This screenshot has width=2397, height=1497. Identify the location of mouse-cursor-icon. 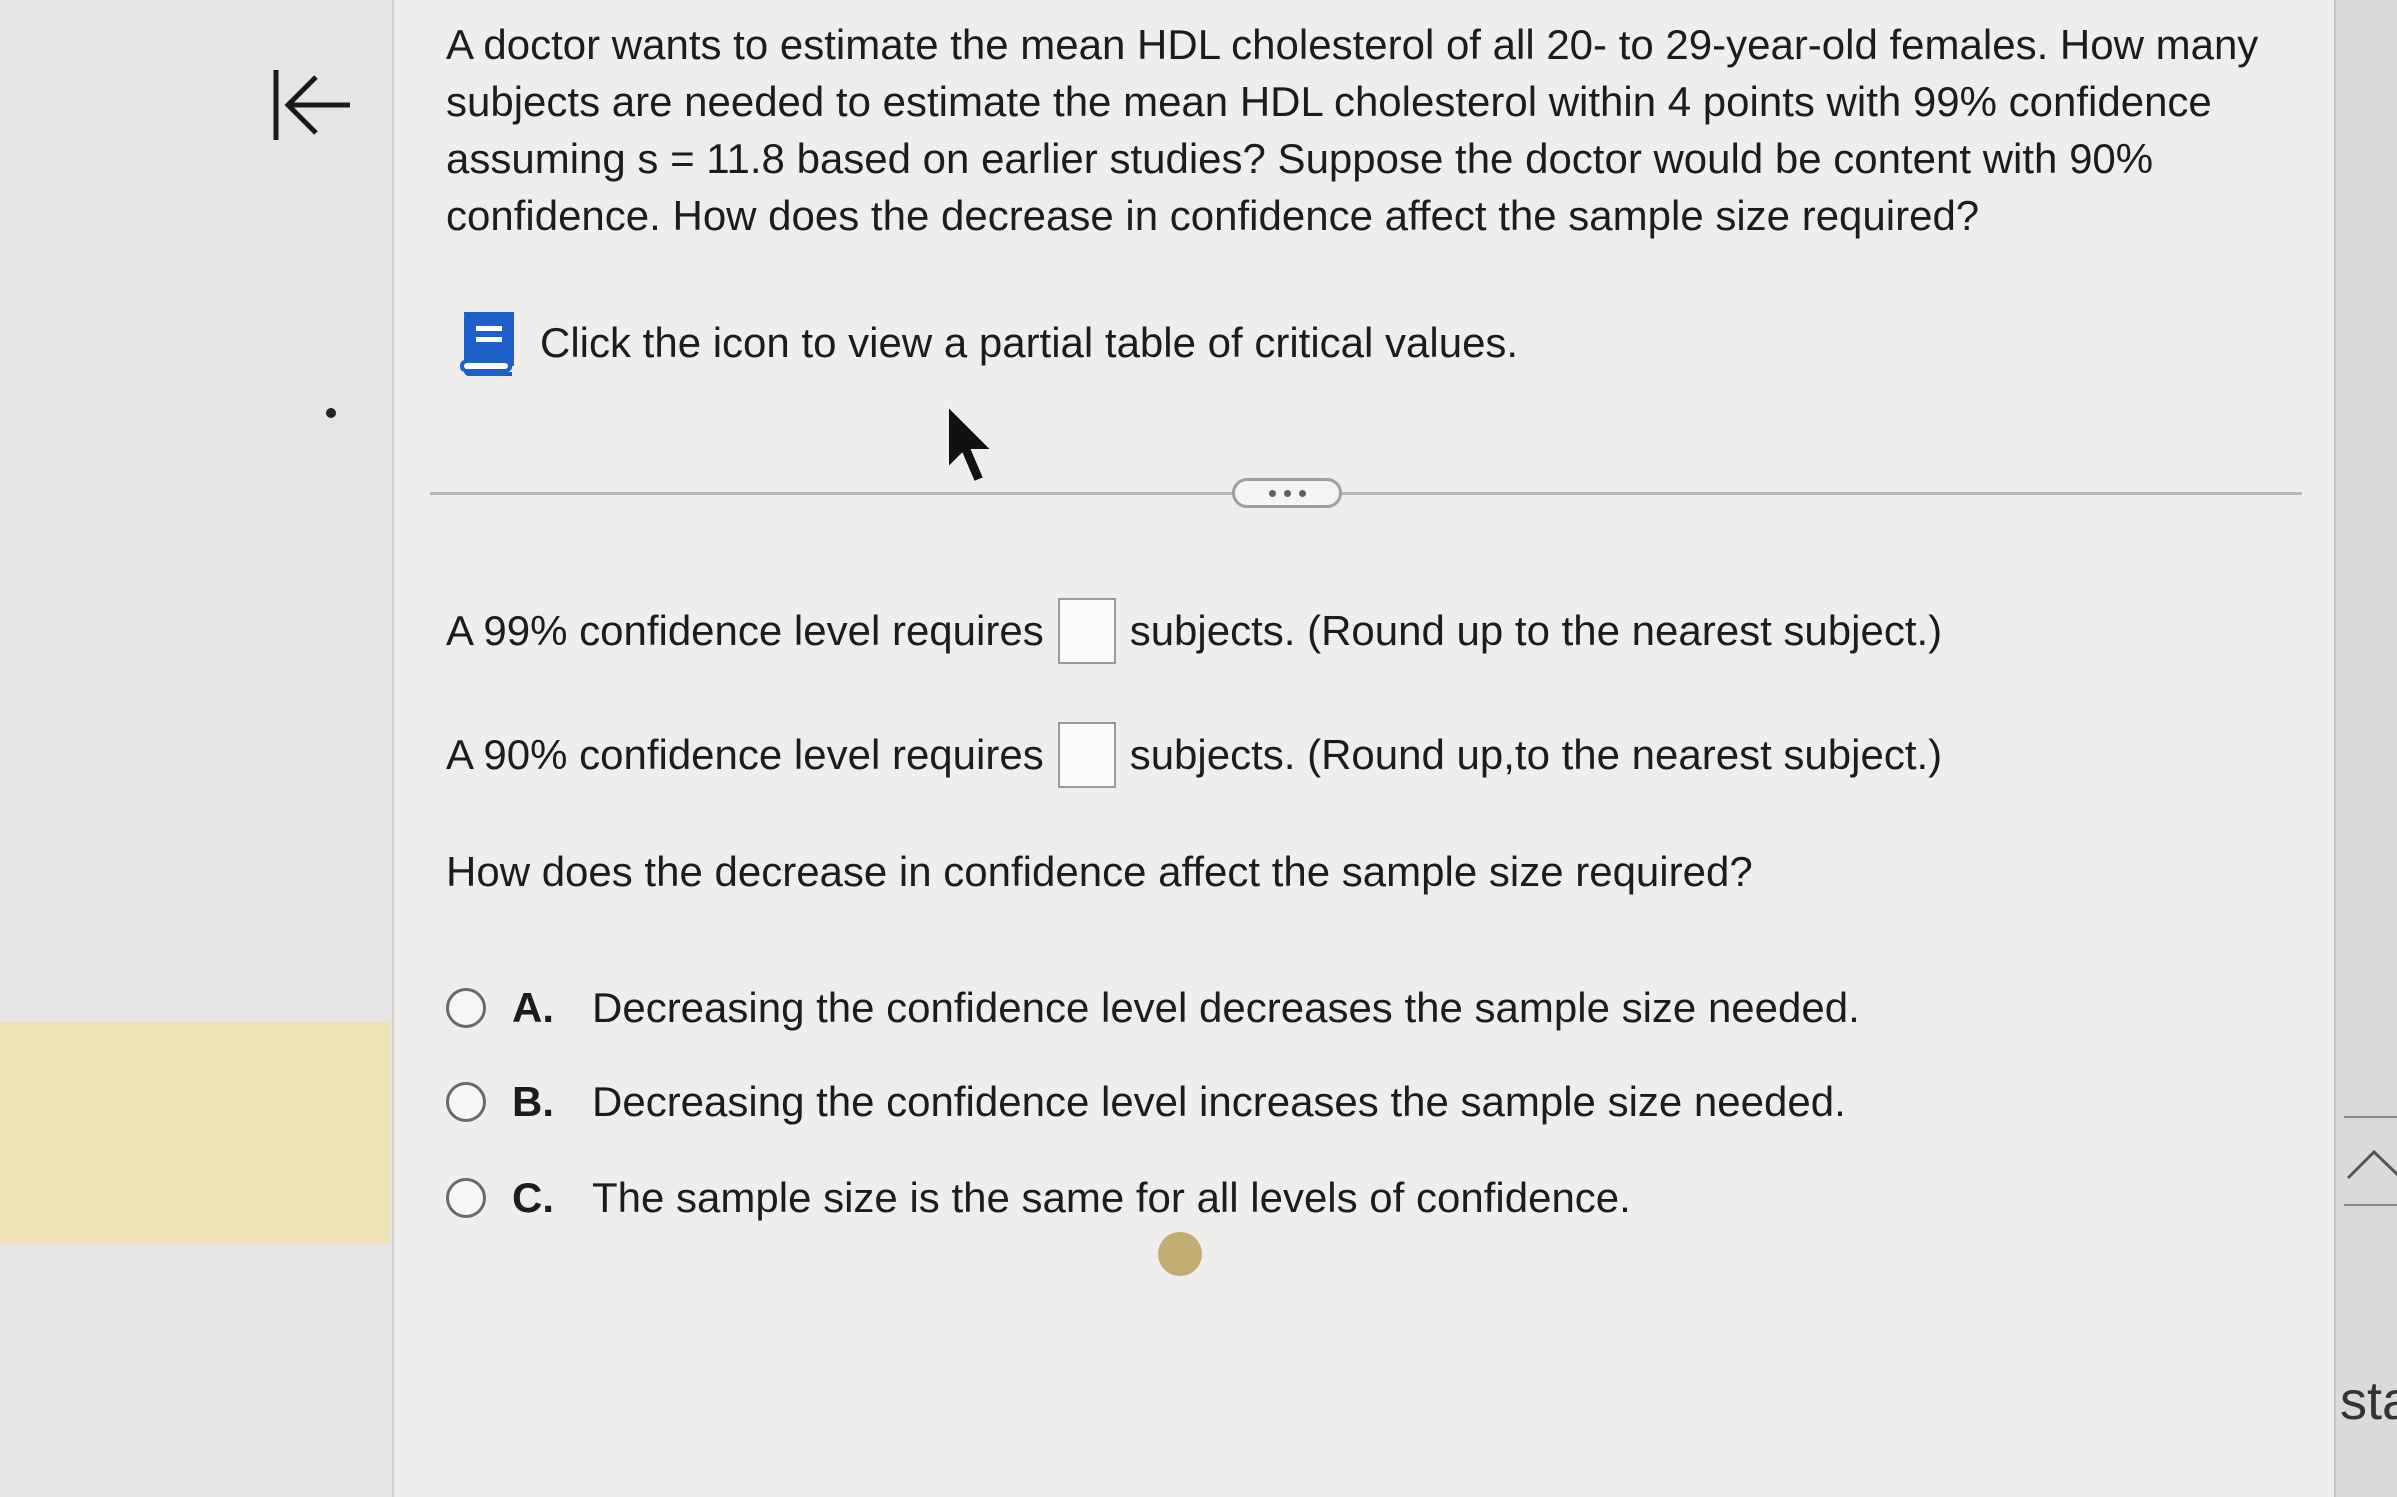
(971, 444).